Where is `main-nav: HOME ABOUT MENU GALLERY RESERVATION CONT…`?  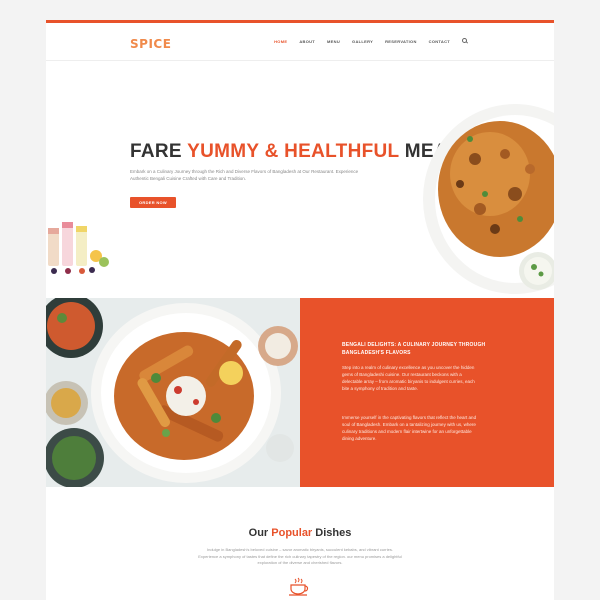
main-nav: HOME ABOUT MENU GALLERY RESERVATION CONT… is located at coordinates (371, 41).